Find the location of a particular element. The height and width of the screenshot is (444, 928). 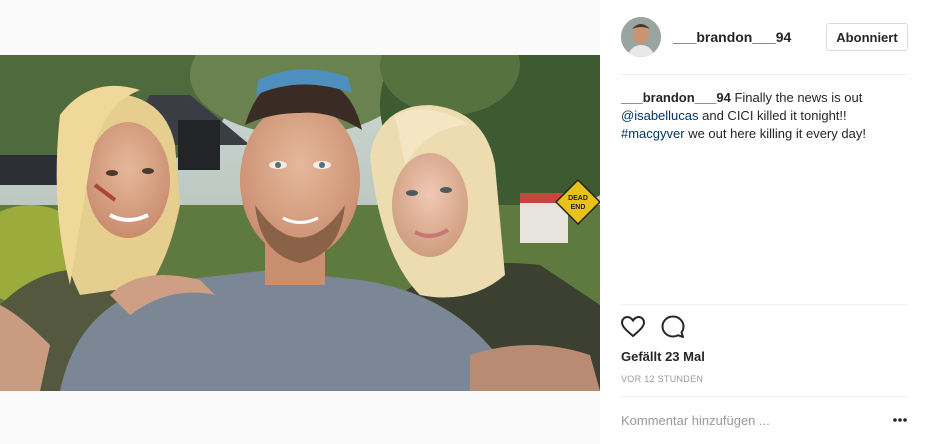

caption-mention: @isabellucas is located at coordinates (660, 115).